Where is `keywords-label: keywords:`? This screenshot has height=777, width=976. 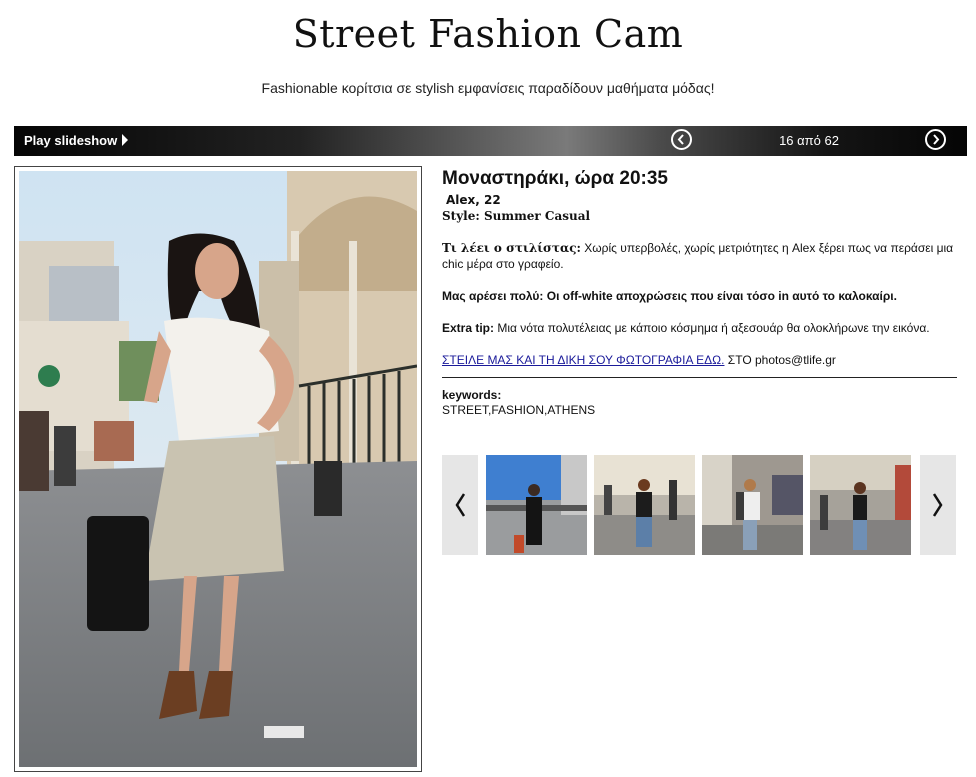
keywords-label: keywords: is located at coordinates (472, 395).